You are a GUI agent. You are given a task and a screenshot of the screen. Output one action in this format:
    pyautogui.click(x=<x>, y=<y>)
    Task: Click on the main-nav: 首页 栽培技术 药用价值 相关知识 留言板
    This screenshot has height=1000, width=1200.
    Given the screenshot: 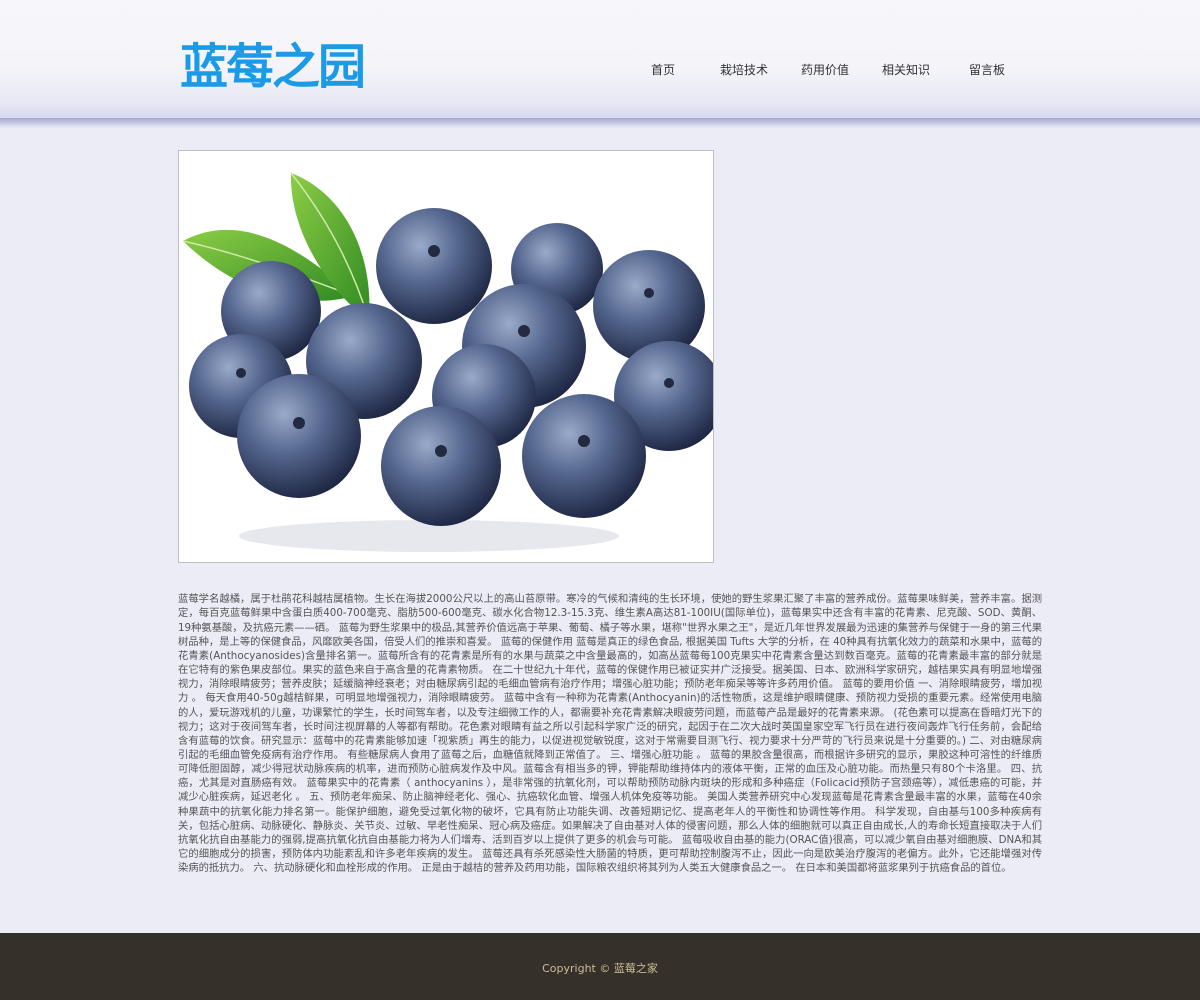 What is the action you would take?
    pyautogui.click(x=600, y=71)
    